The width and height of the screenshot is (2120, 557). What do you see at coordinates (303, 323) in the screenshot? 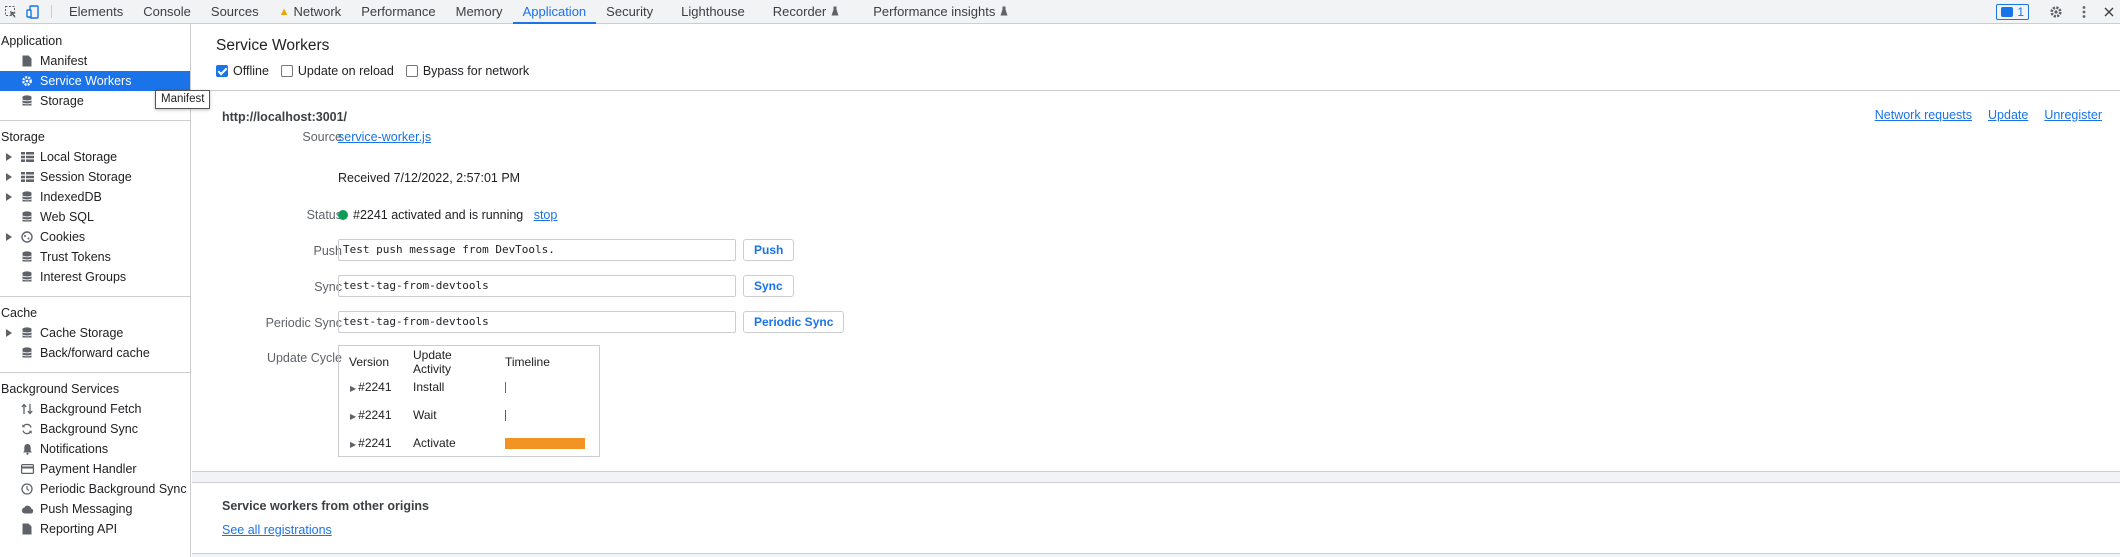
I see `periodic-sync-label: Periodic Sync` at bounding box center [303, 323].